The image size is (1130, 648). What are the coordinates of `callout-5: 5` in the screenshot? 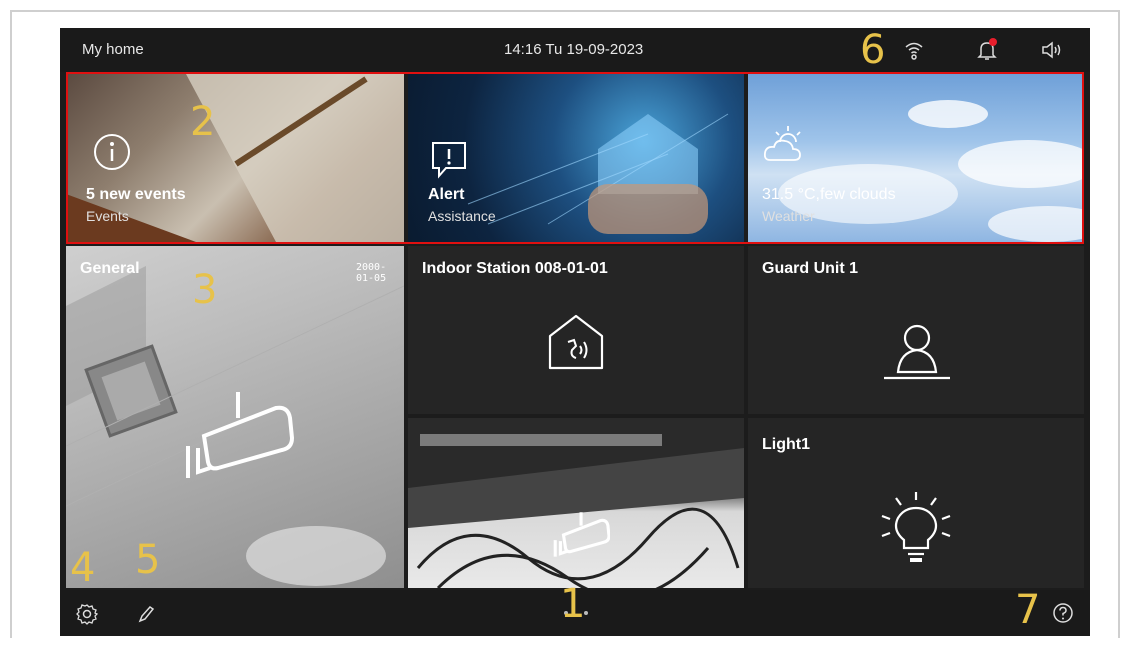 It's located at (148, 560).